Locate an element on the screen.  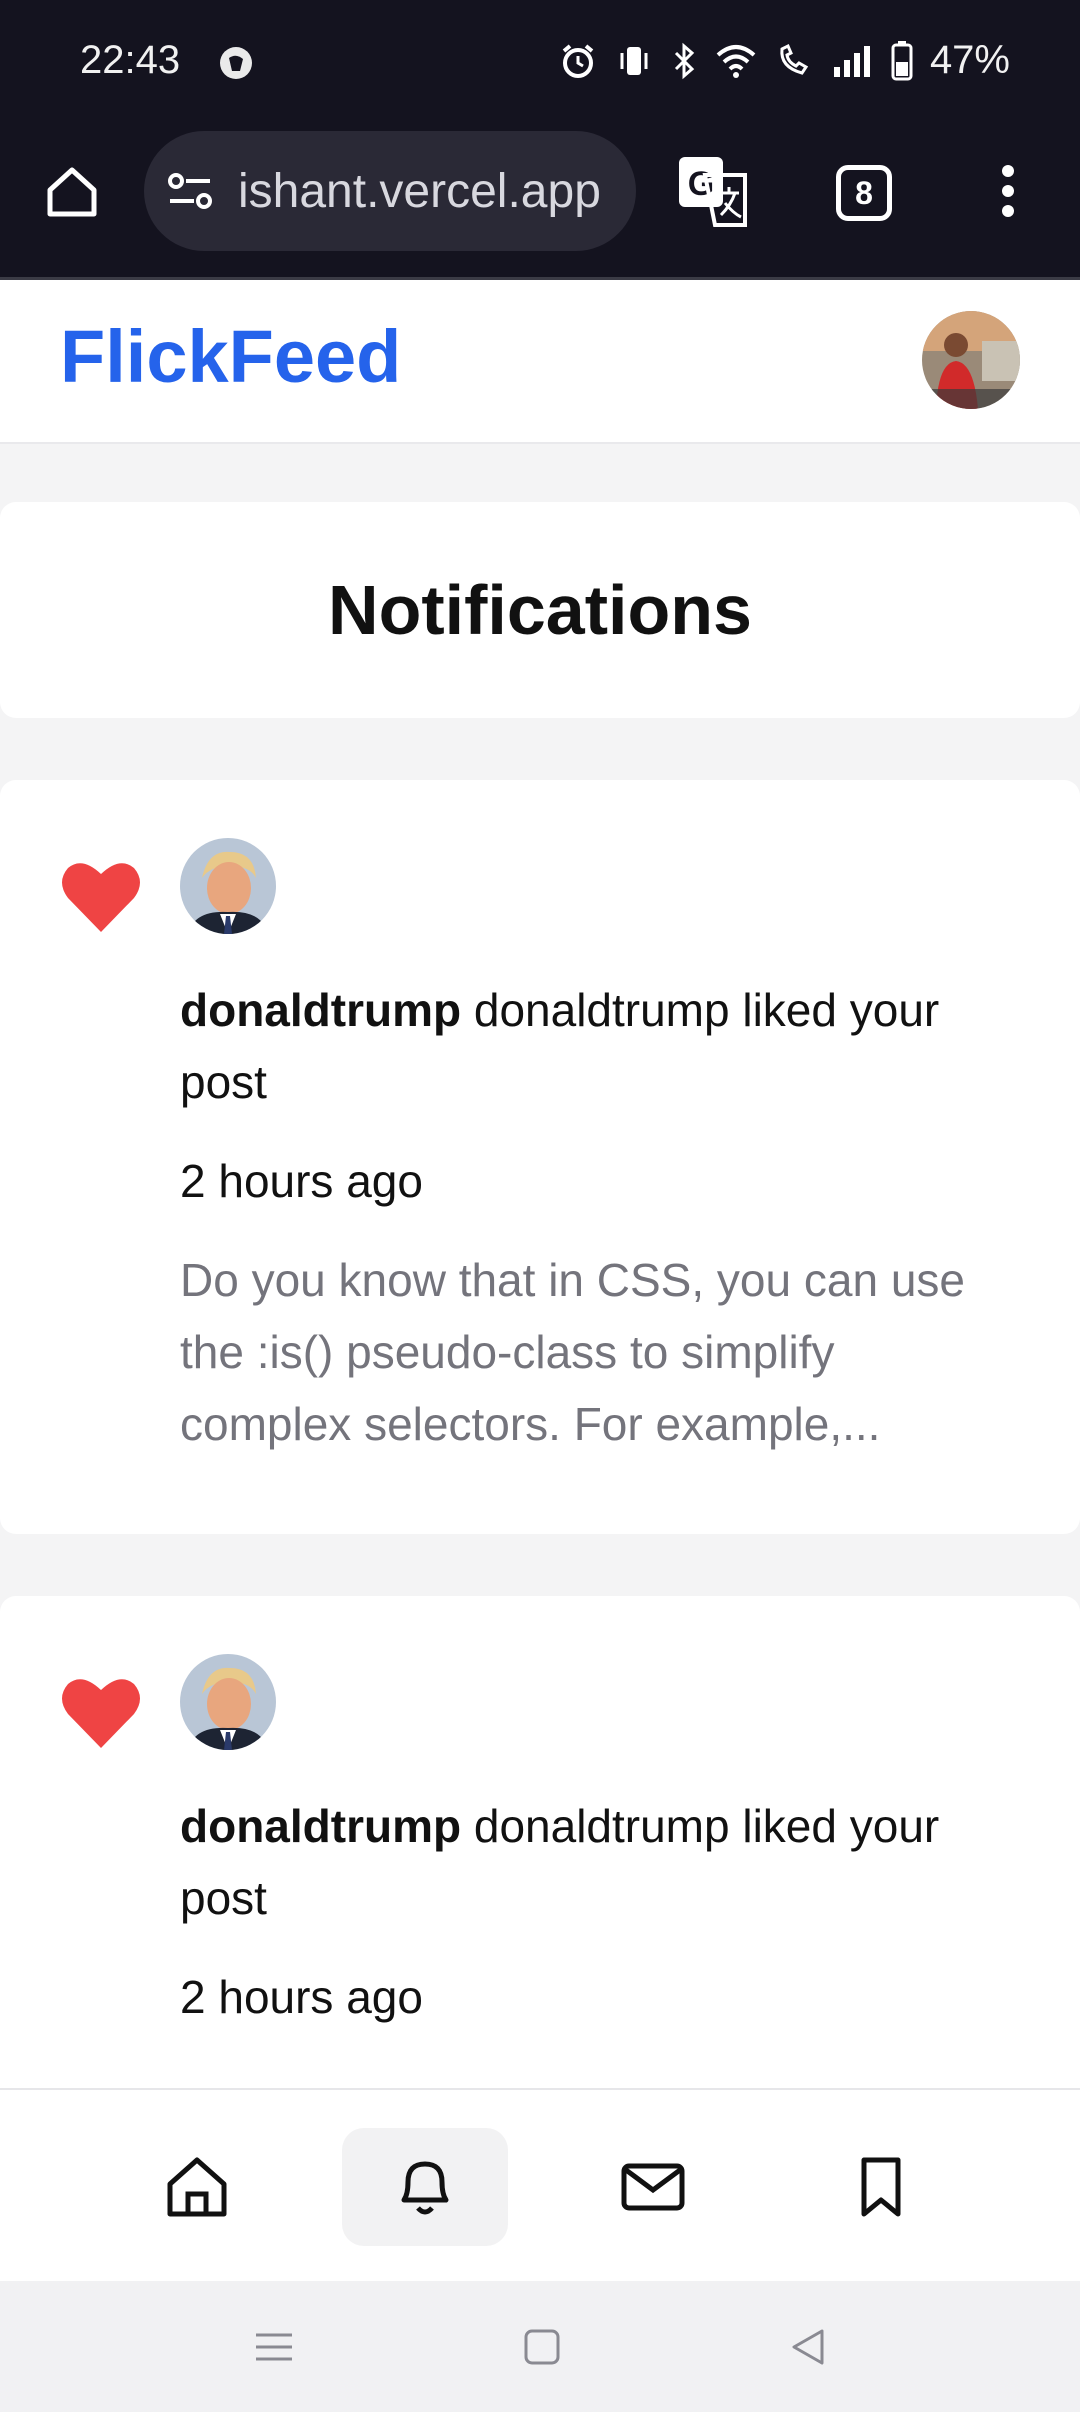
home-button-icon is located at coordinates (542, 2347).